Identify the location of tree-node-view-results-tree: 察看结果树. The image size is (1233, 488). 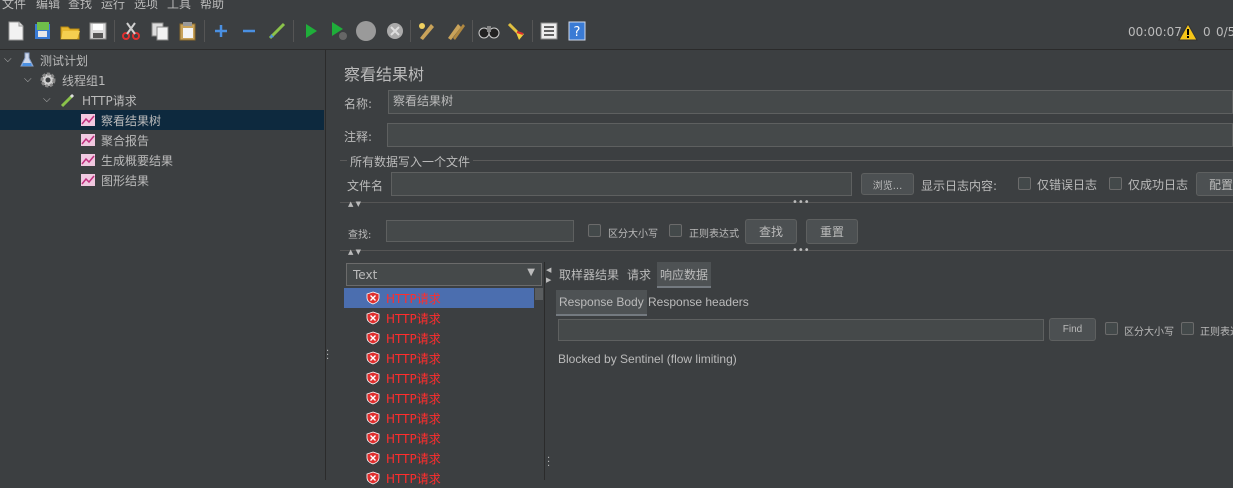
(162, 120).